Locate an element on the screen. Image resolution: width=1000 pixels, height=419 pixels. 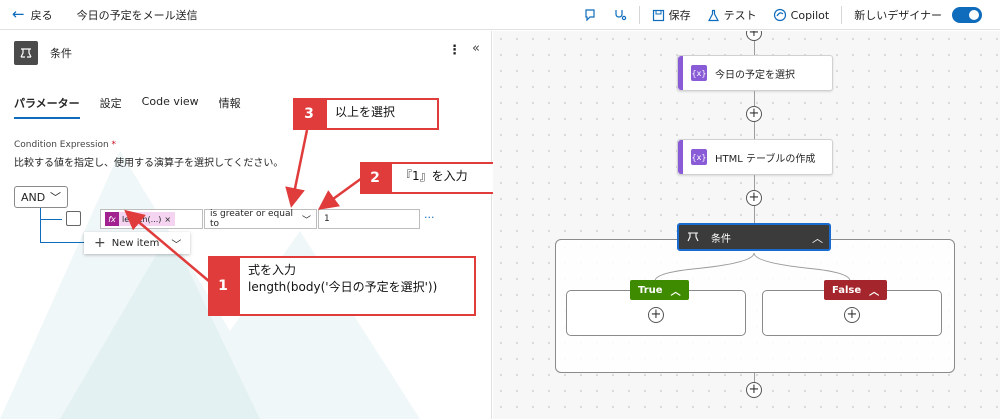
callout-3-line: 以上を選択 is located at coordinates (365, 112).